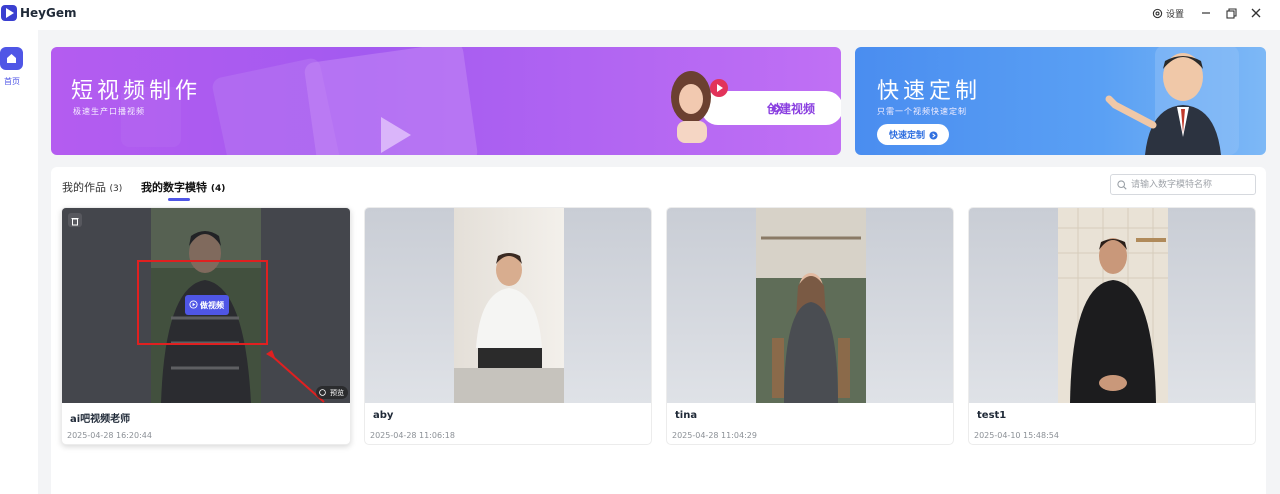 This screenshot has width=1280, height=494. I want to click on tab-count: (3), so click(116, 189).